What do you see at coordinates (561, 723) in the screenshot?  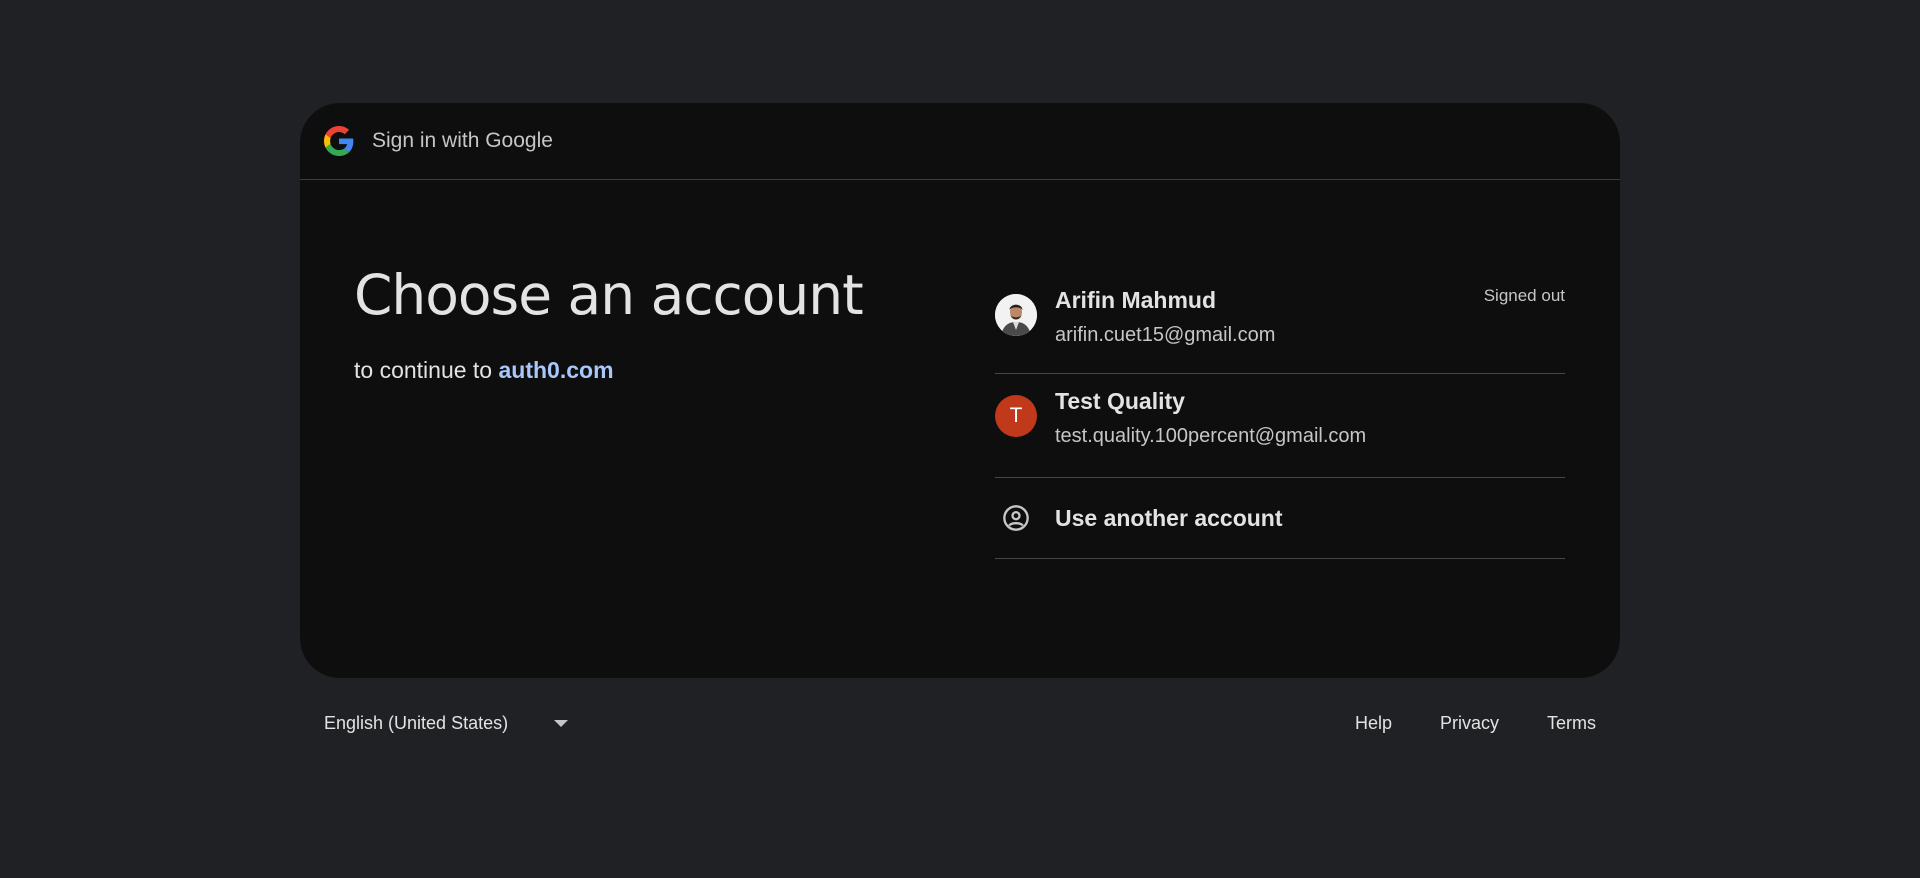 I see `caret-down-icon` at bounding box center [561, 723].